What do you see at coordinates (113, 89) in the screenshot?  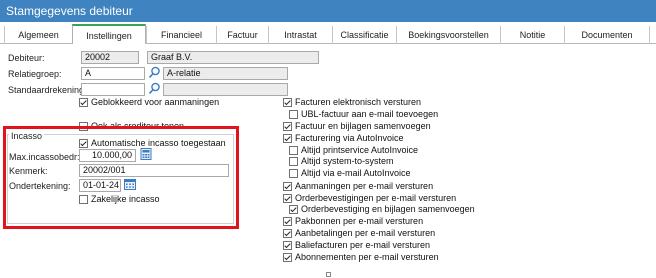 I see `standaardrekening-code-field` at bounding box center [113, 89].